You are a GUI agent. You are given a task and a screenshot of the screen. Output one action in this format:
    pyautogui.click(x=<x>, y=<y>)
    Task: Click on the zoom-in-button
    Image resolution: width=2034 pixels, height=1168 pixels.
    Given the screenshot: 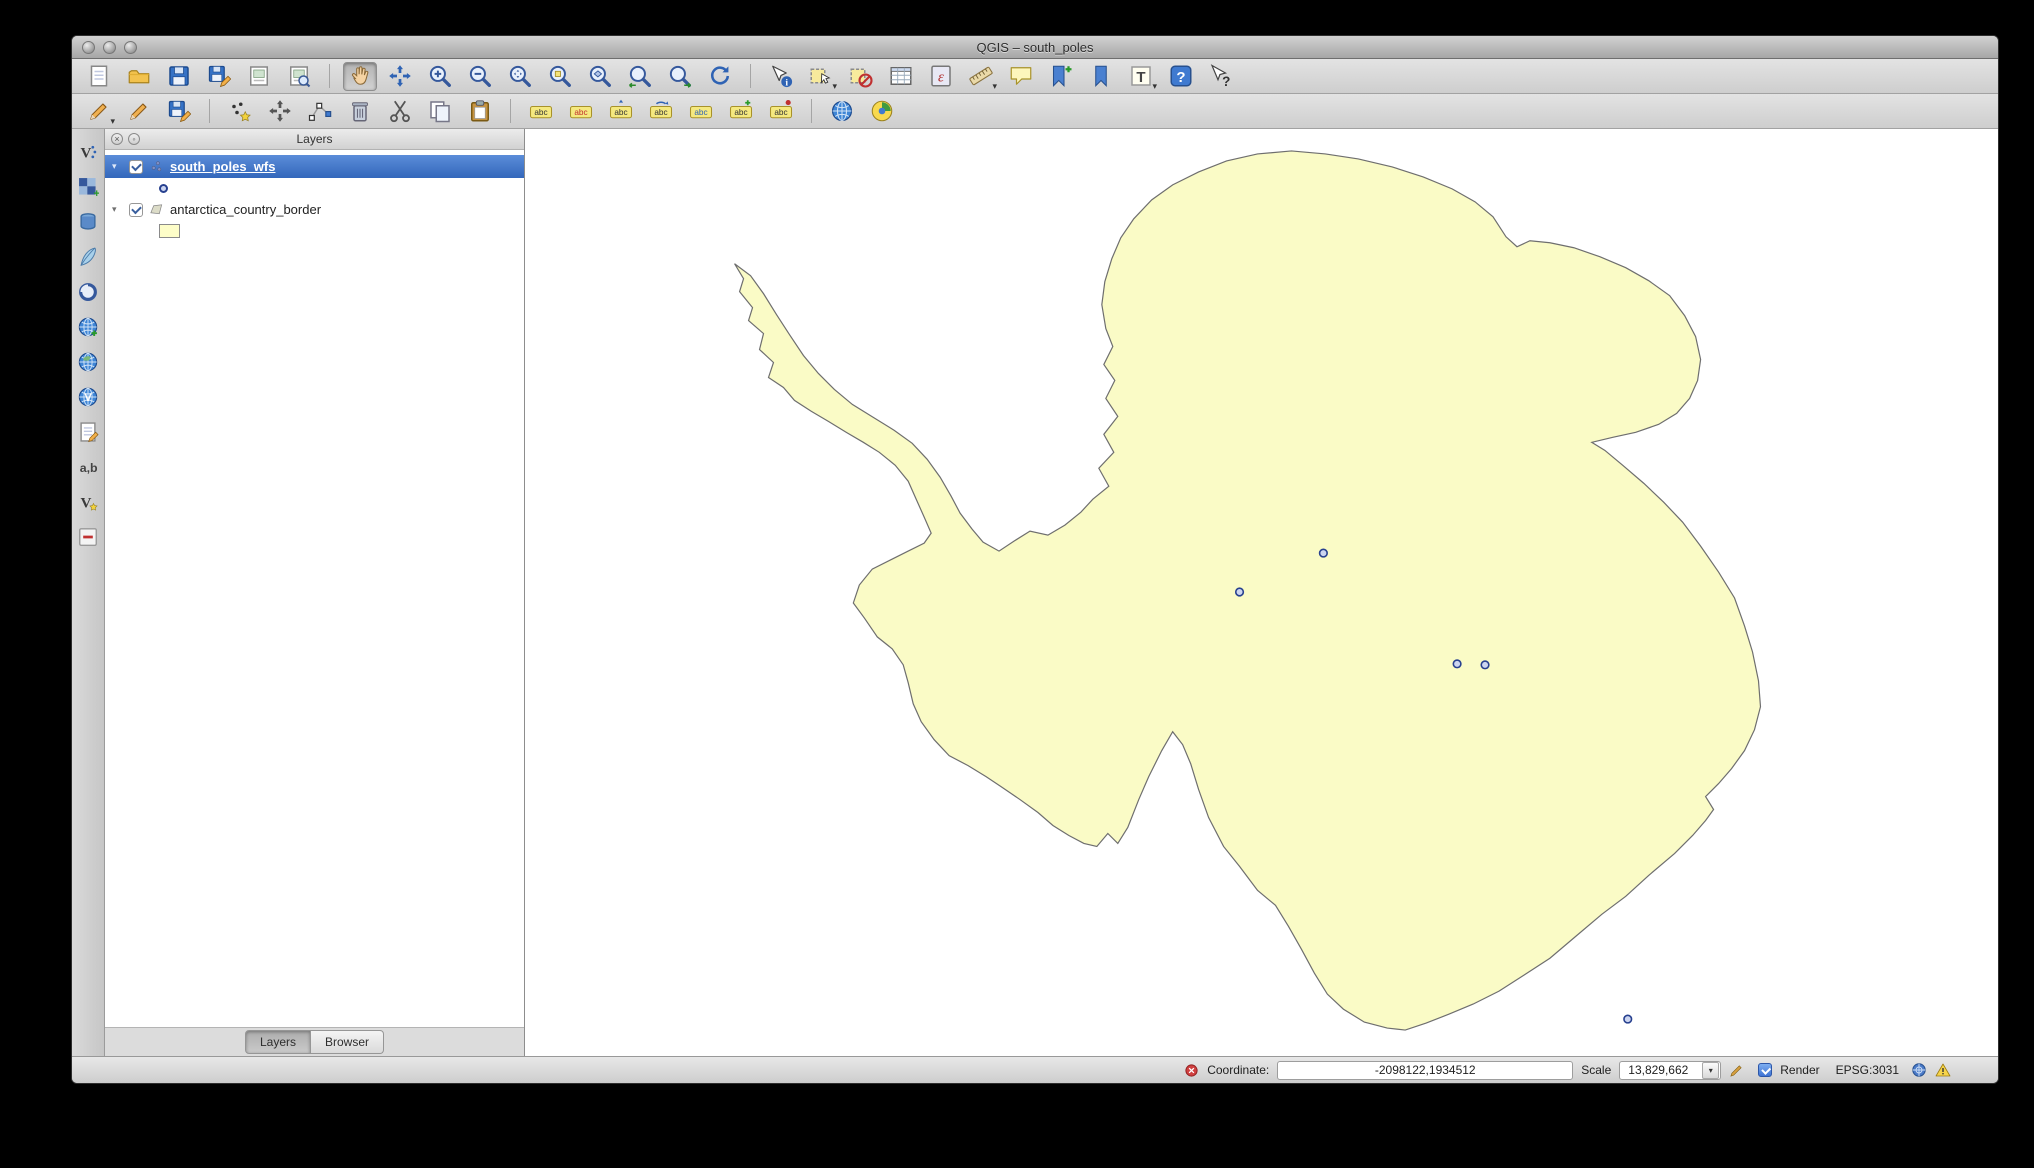 What is the action you would take?
    pyautogui.click(x=440, y=76)
    